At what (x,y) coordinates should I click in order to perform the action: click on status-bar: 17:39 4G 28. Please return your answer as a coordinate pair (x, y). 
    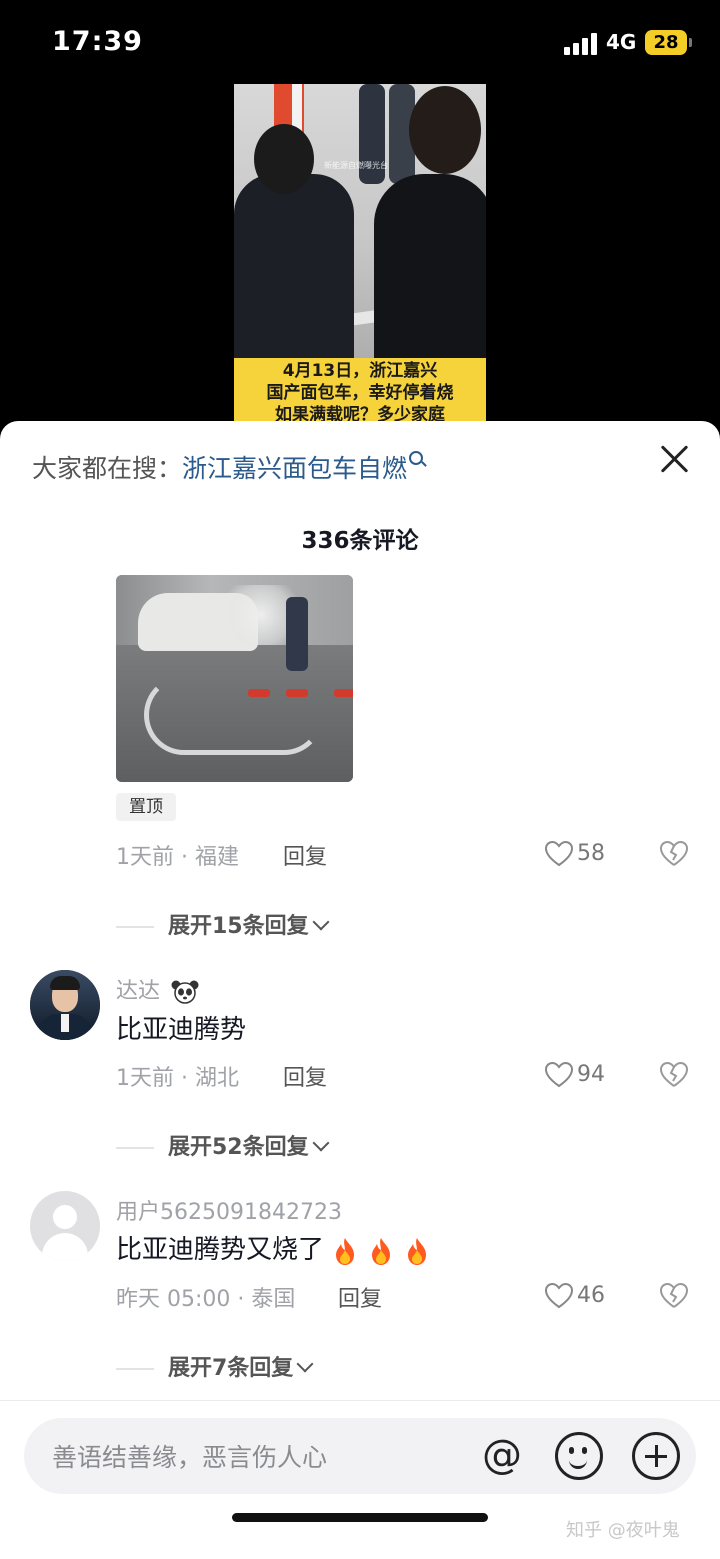
    Looking at the image, I should click on (360, 42).